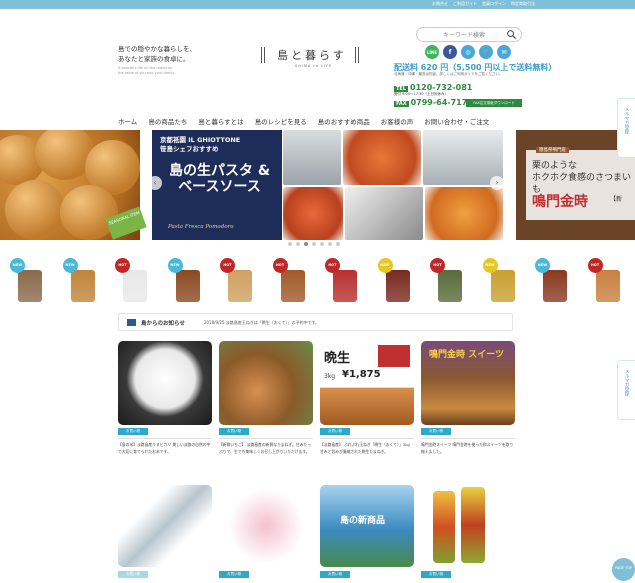 The image size is (635, 583). What do you see at coordinates (155, 183) in the screenshot?
I see `slider-prev-button: ‹` at bounding box center [155, 183].